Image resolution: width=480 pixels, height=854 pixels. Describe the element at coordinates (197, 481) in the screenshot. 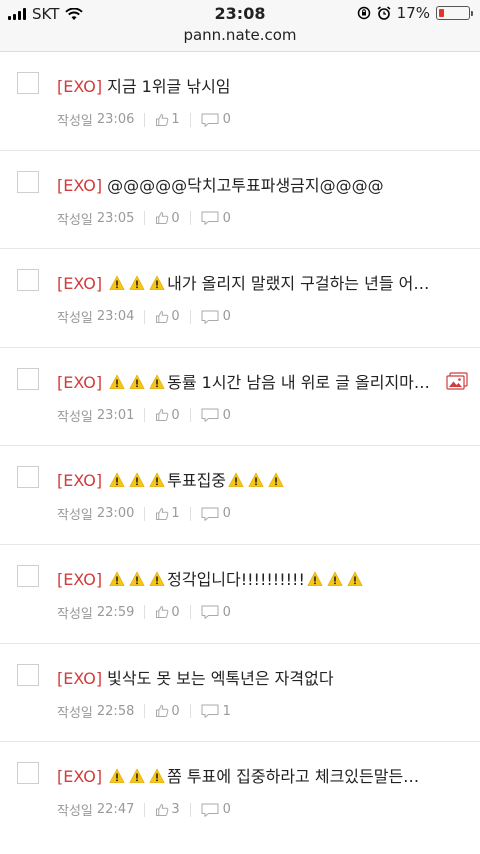

I see `post-title-text: 투표집중` at that location.